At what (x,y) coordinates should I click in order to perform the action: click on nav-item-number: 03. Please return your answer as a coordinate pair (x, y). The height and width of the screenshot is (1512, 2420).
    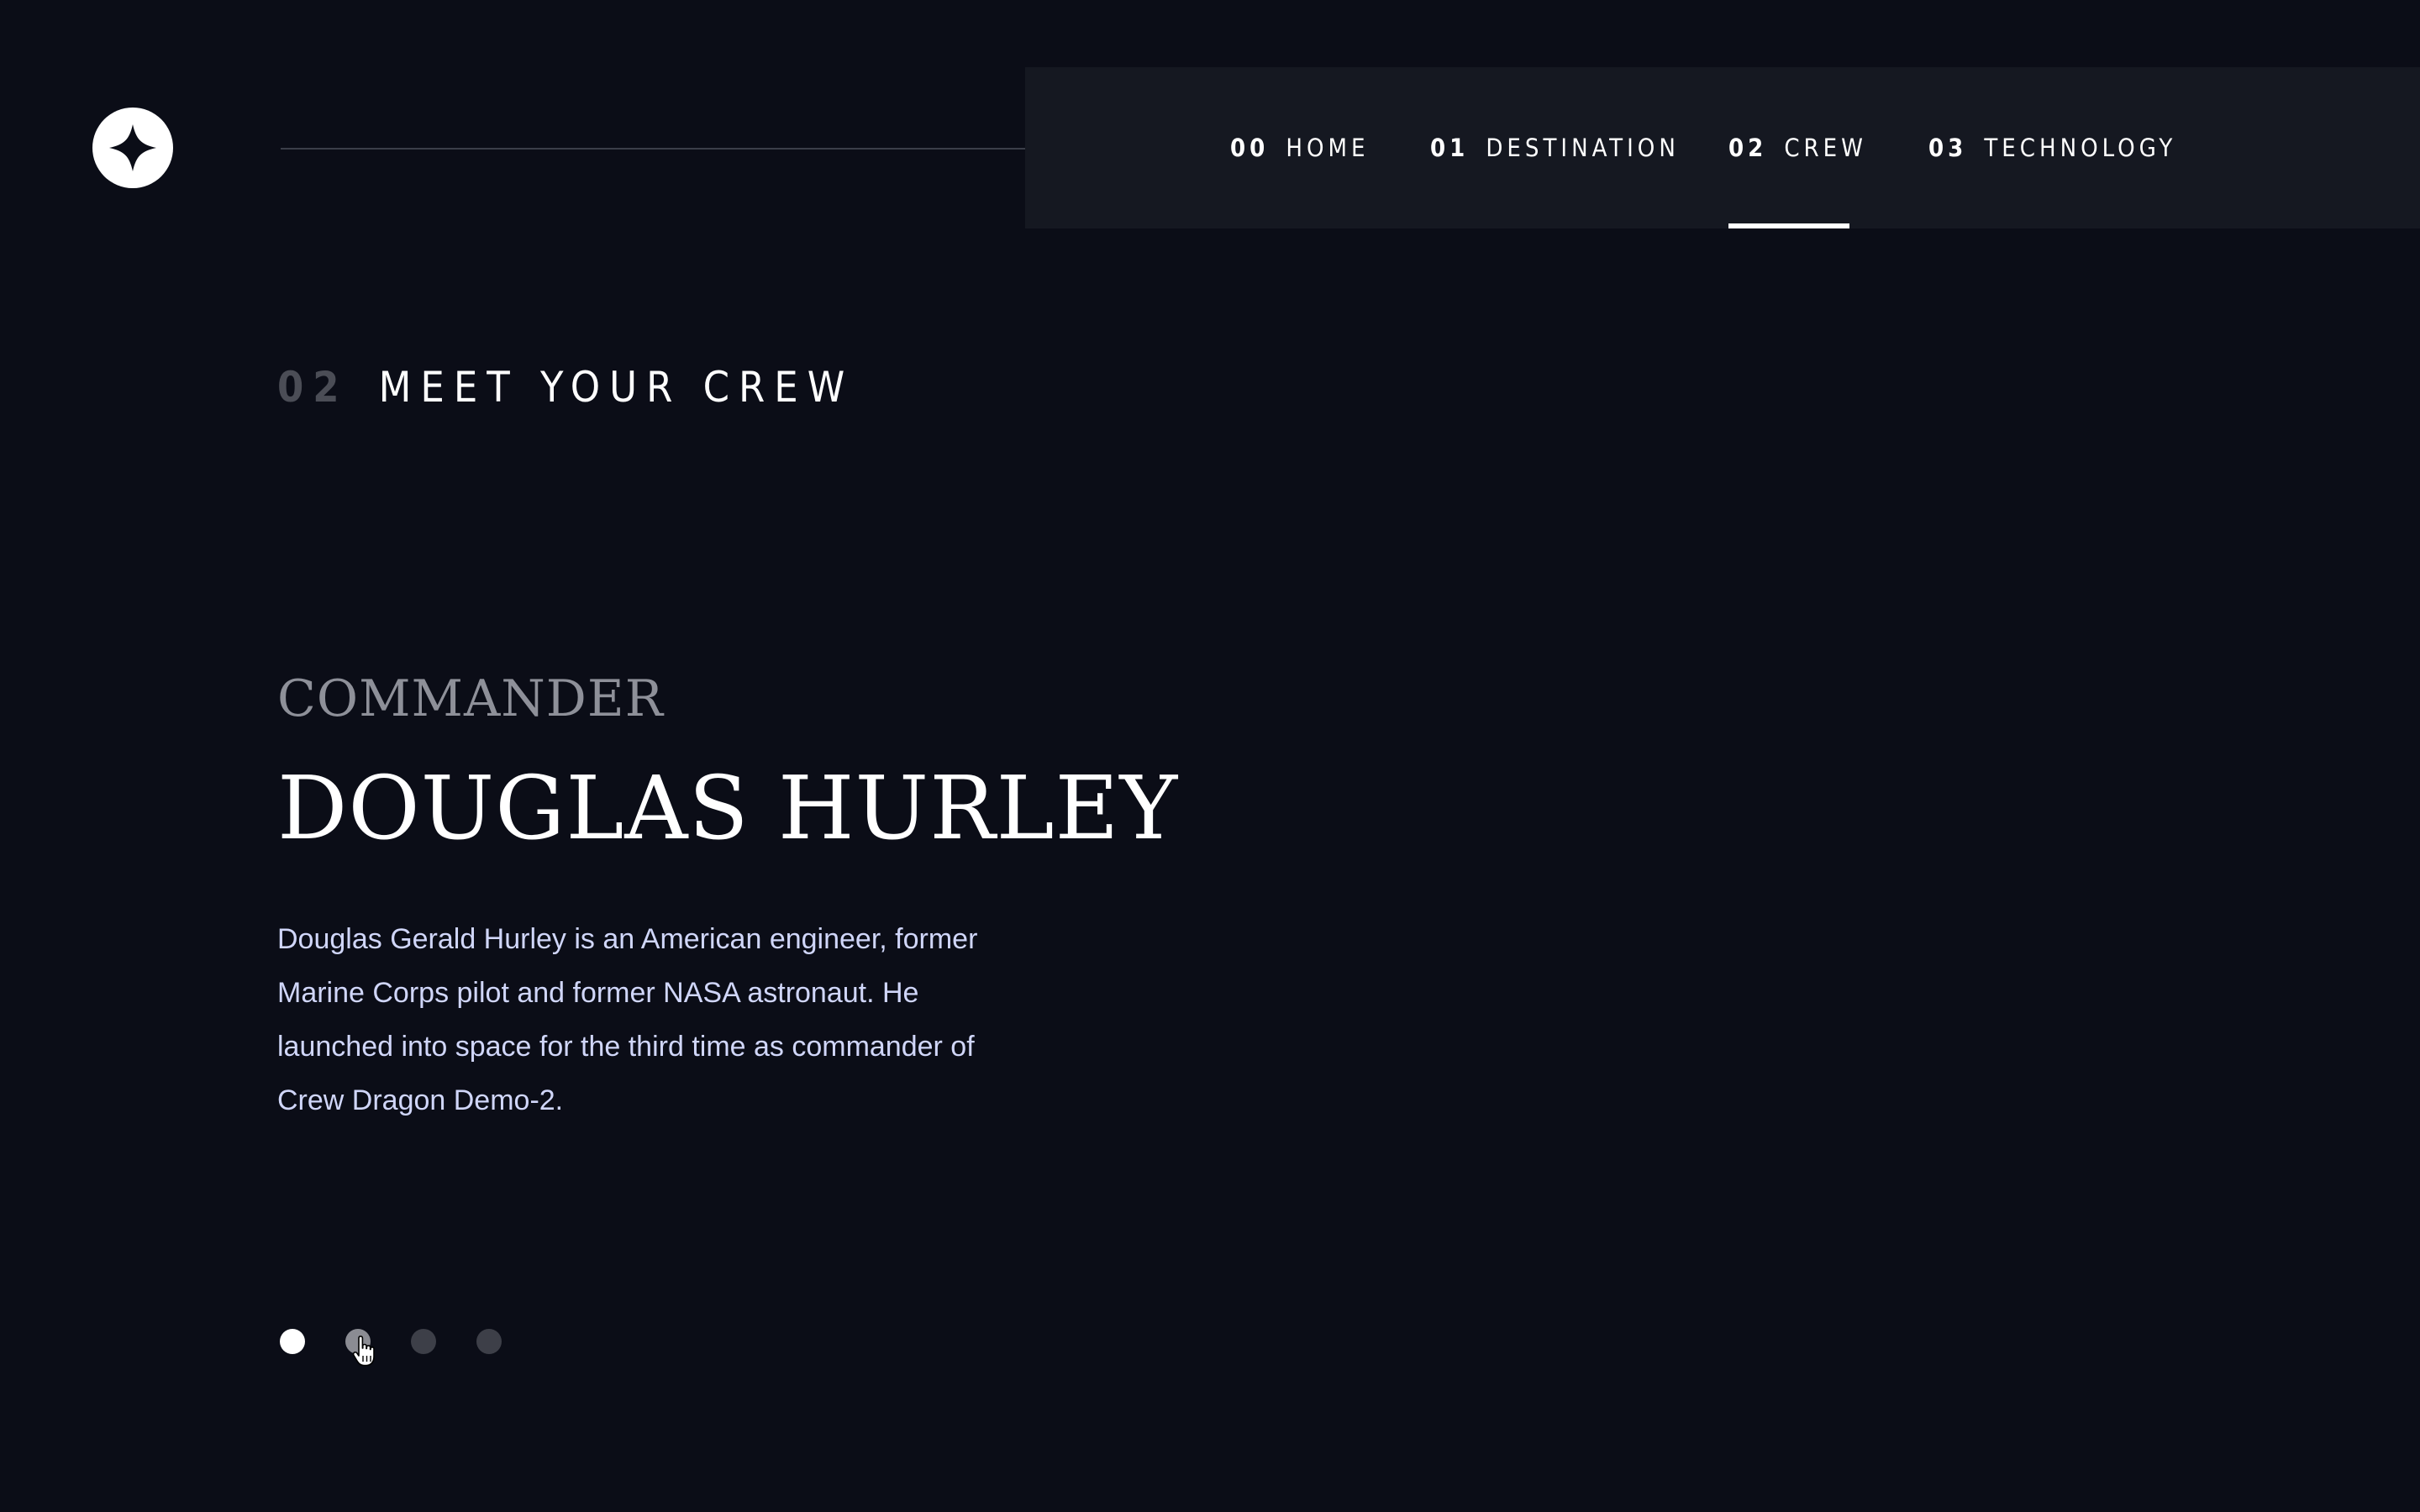
    Looking at the image, I should click on (1948, 148).